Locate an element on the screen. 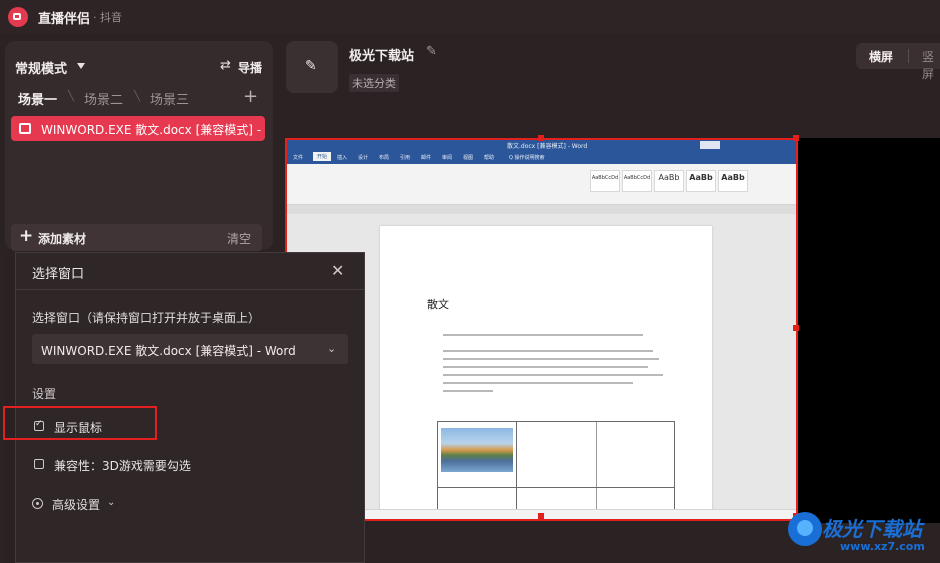  close-icon: ✕ is located at coordinates (337, 270).